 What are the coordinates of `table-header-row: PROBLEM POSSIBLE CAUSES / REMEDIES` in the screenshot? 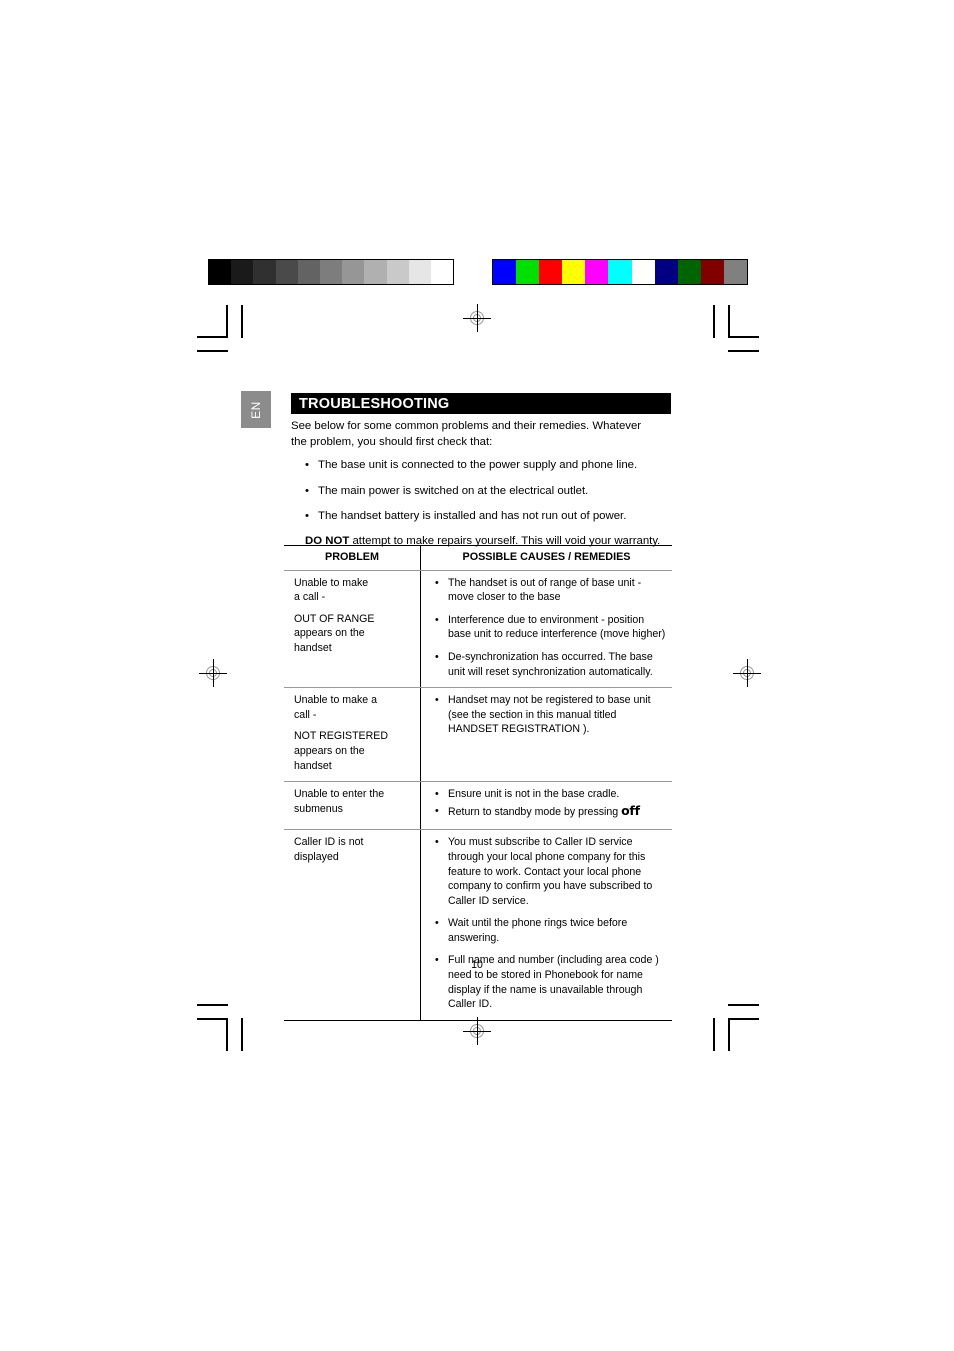 It's located at (478, 558).